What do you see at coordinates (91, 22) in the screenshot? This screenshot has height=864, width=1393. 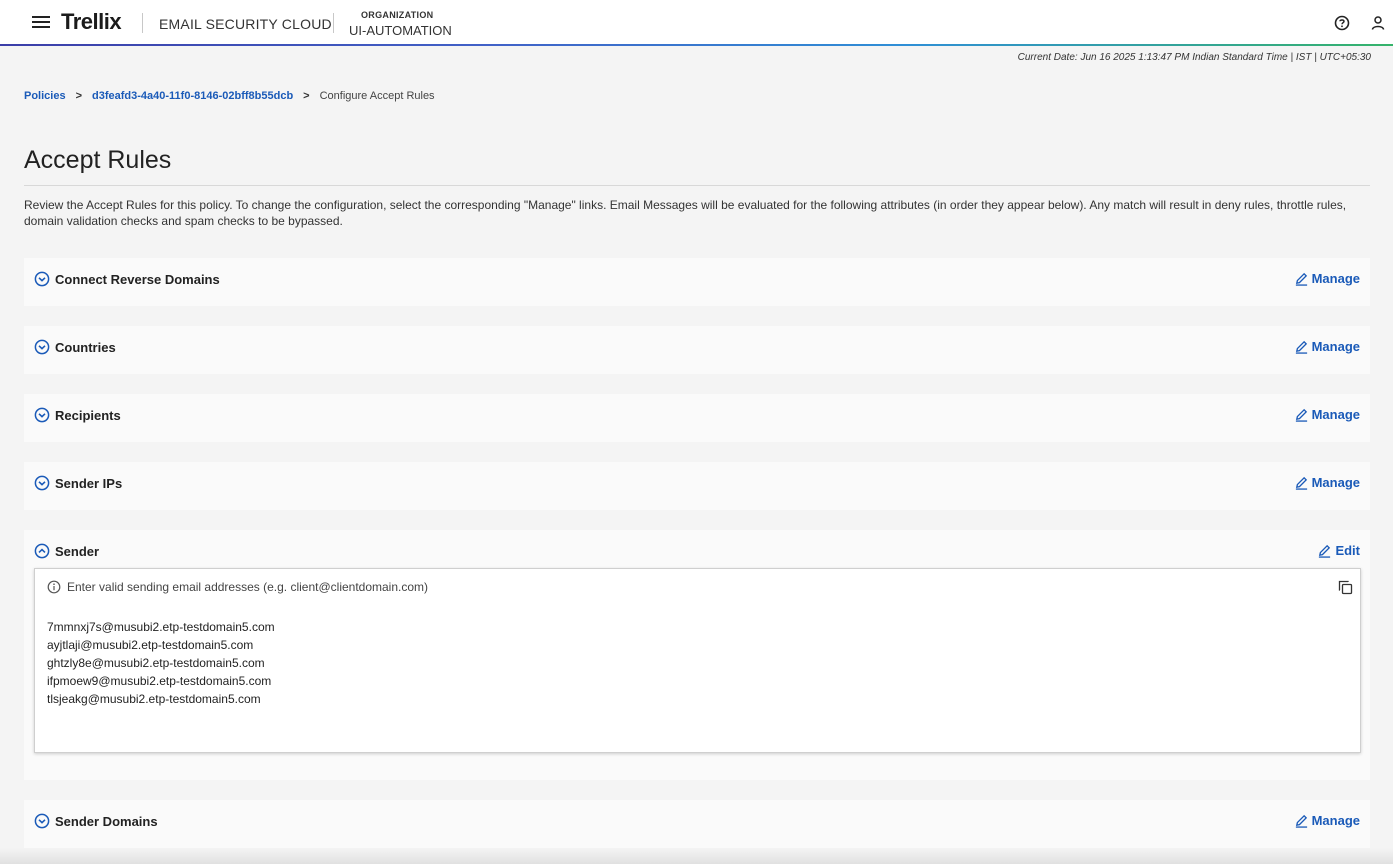 I see `trellix-logo: Trellix` at bounding box center [91, 22].